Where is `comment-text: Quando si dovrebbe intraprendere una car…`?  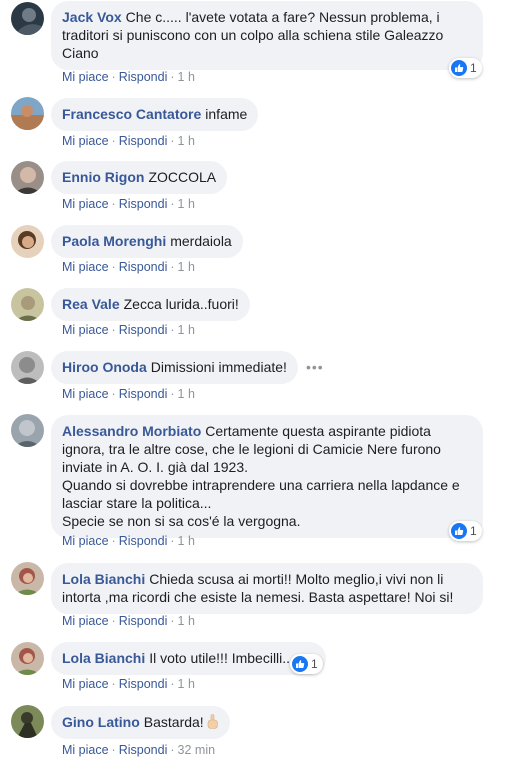 comment-text: Quando si dovrebbe intraprendere una car… is located at coordinates (261, 485).